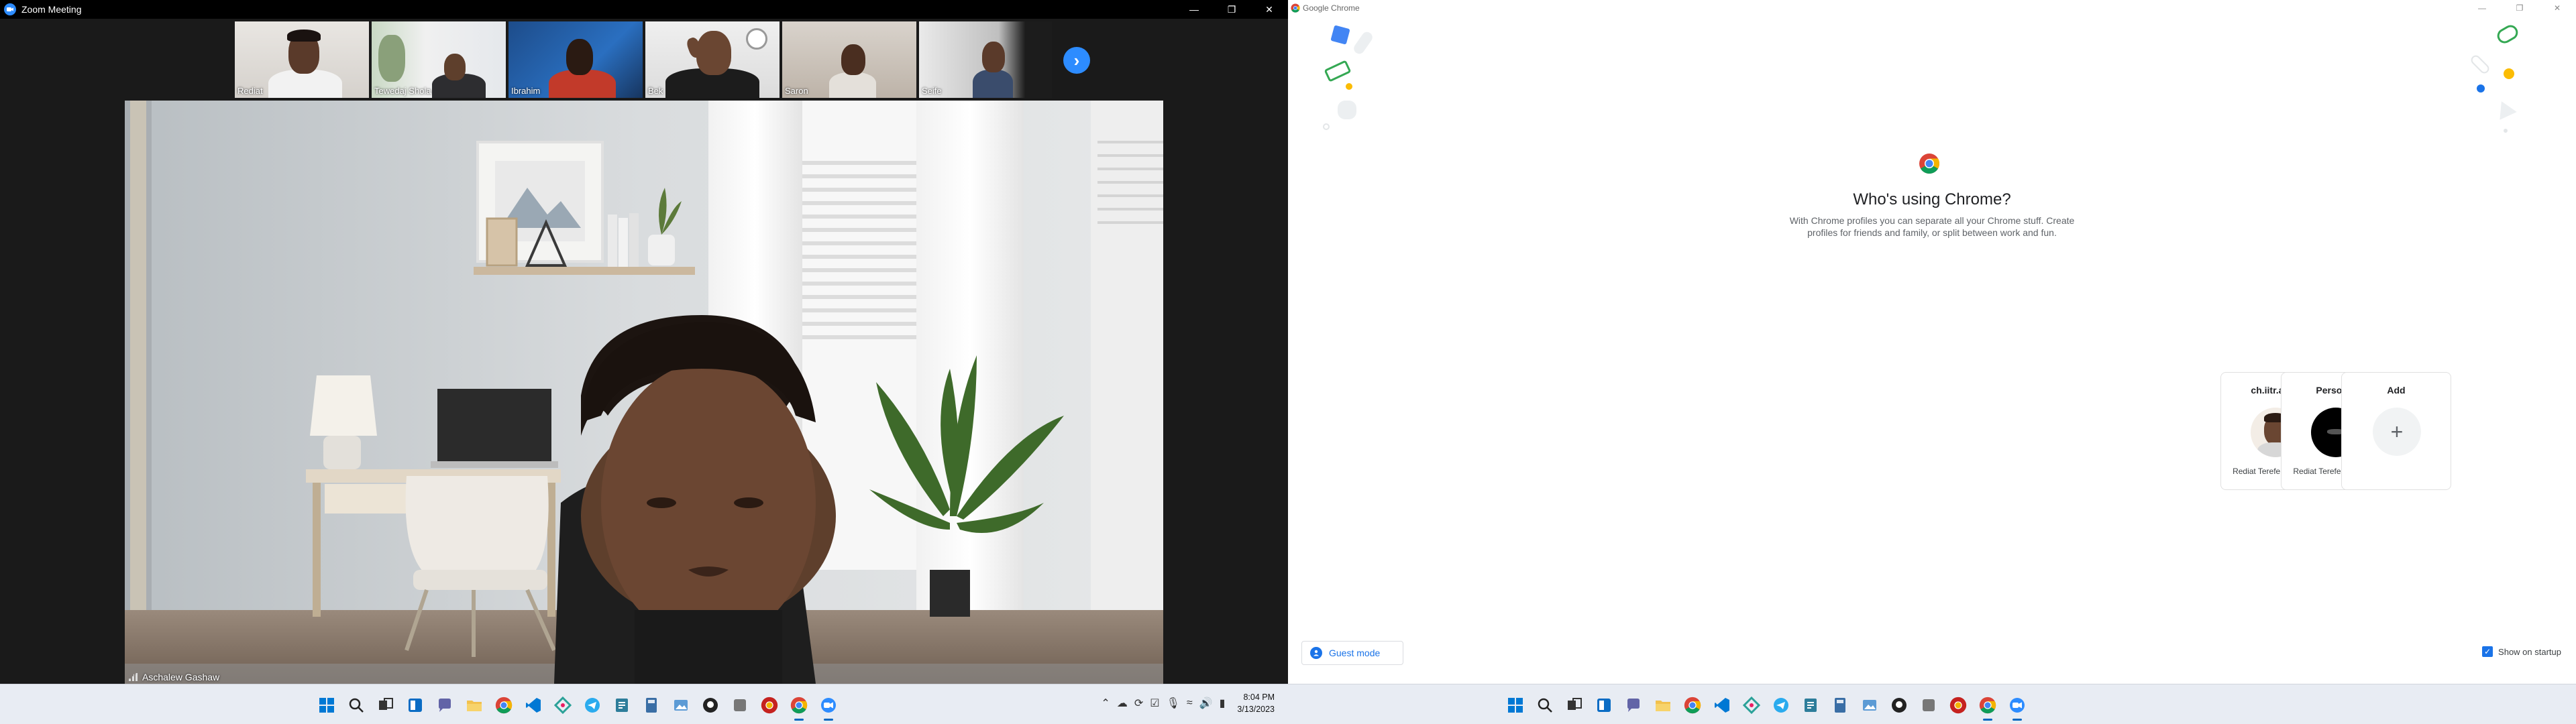 The width and height of the screenshot is (2576, 724). I want to click on participant-tile: Saron, so click(849, 59).